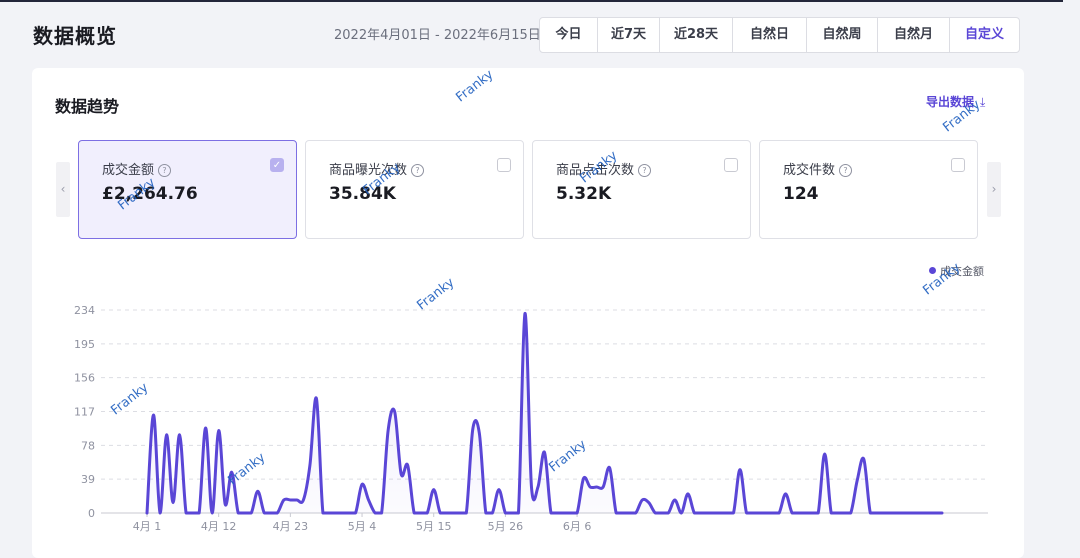 The image size is (1080, 558). I want to click on x-tick-label: 6月 6, so click(577, 526).